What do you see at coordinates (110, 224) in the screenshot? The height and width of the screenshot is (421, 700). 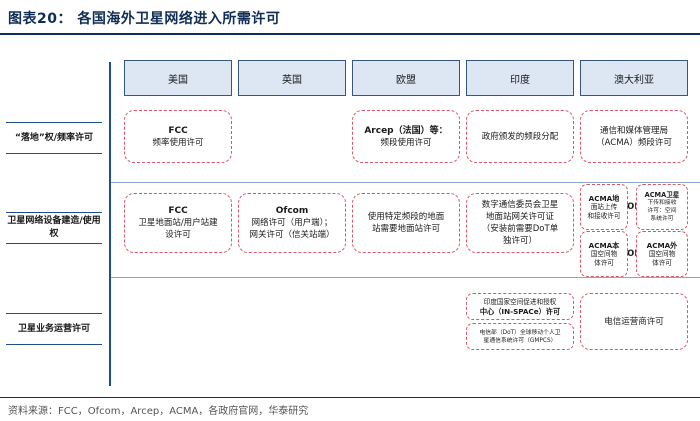 I see `vertical-axis` at bounding box center [110, 224].